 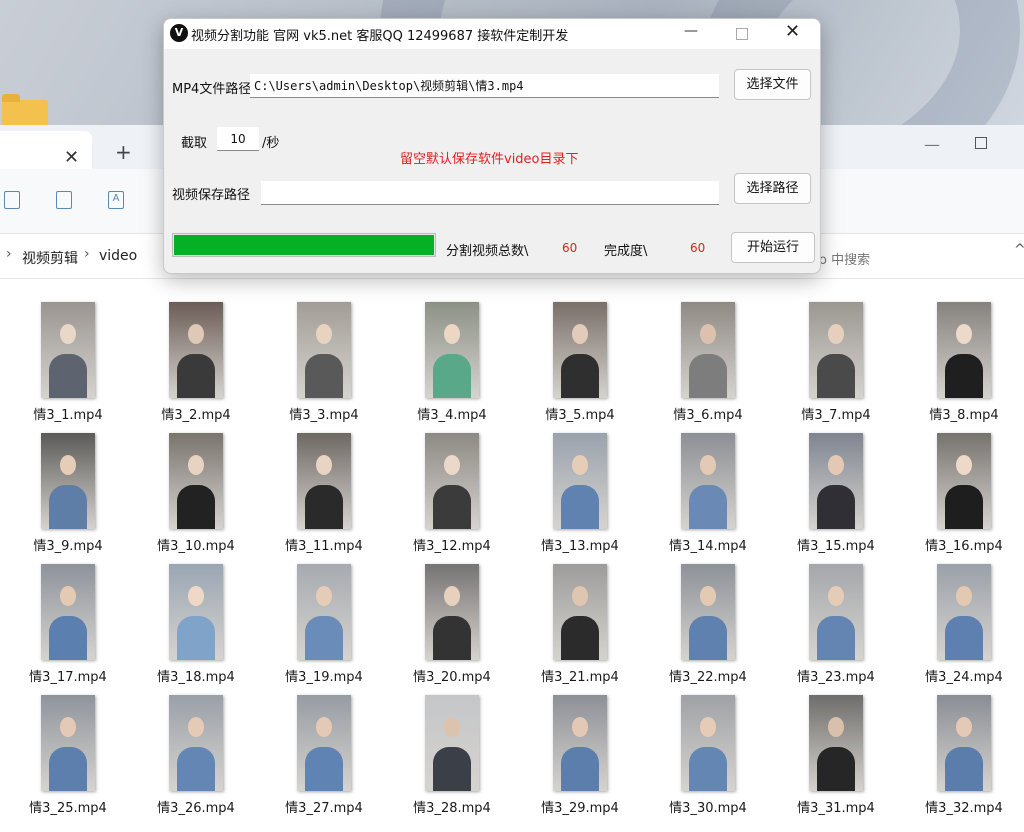 I want to click on file-item: 情3_8.mp4, so click(x=960, y=361).